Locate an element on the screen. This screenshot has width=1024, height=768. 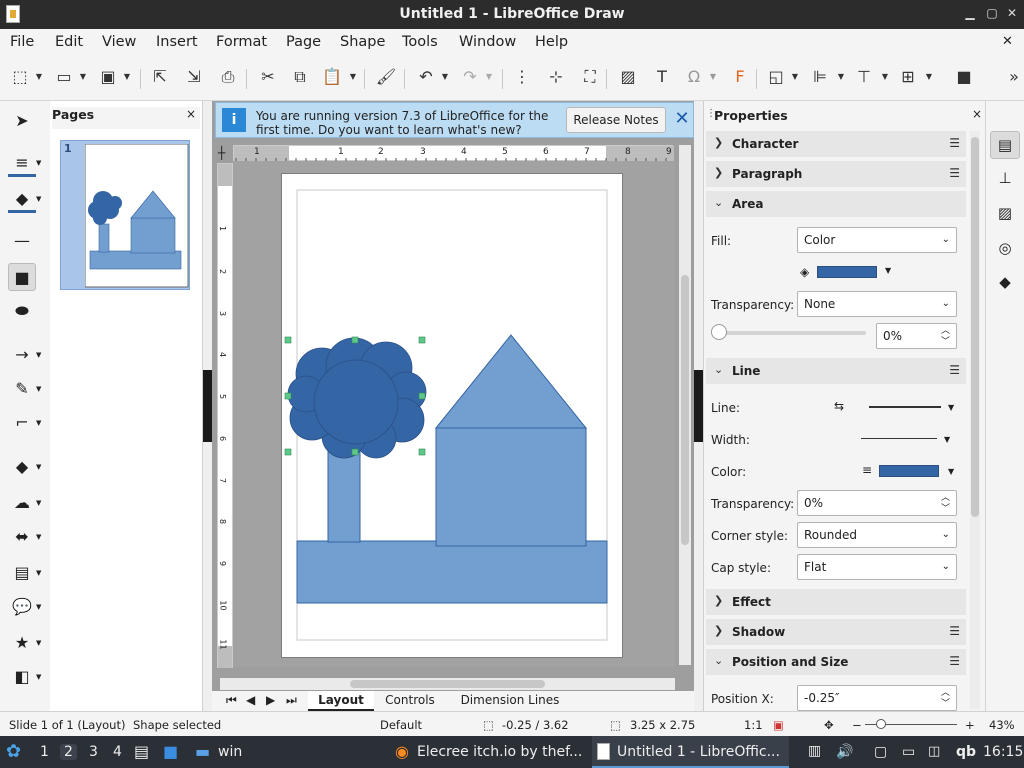
vertical-ruler: 1 2 3 4 5 6 7 8 9 10 11 is located at coordinates (225, 415).